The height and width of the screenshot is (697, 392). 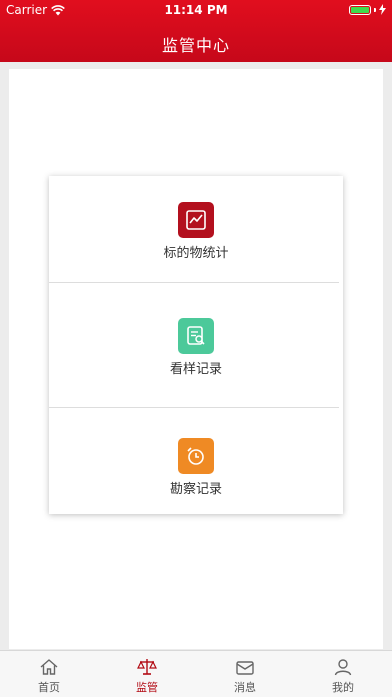 I want to click on tab-profile: 我的, so click(x=343, y=674).